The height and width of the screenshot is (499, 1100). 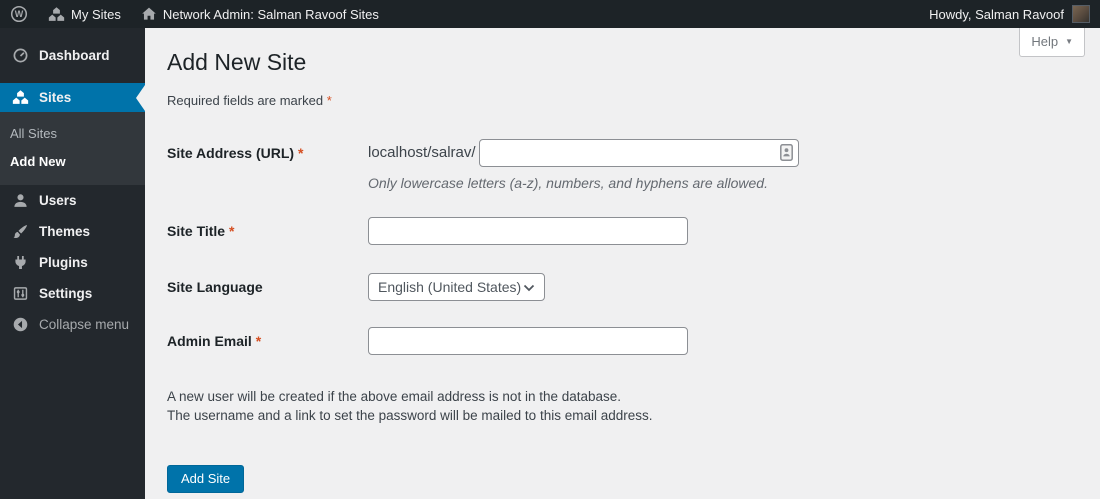 What do you see at coordinates (140, 97) in the screenshot?
I see `current-menu-arrow` at bounding box center [140, 97].